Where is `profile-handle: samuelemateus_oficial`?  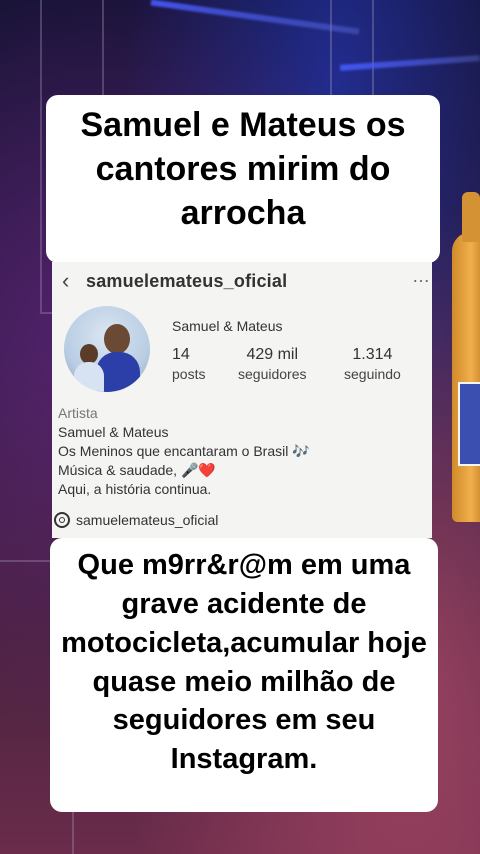 profile-handle: samuelemateus_oficial is located at coordinates (187, 280).